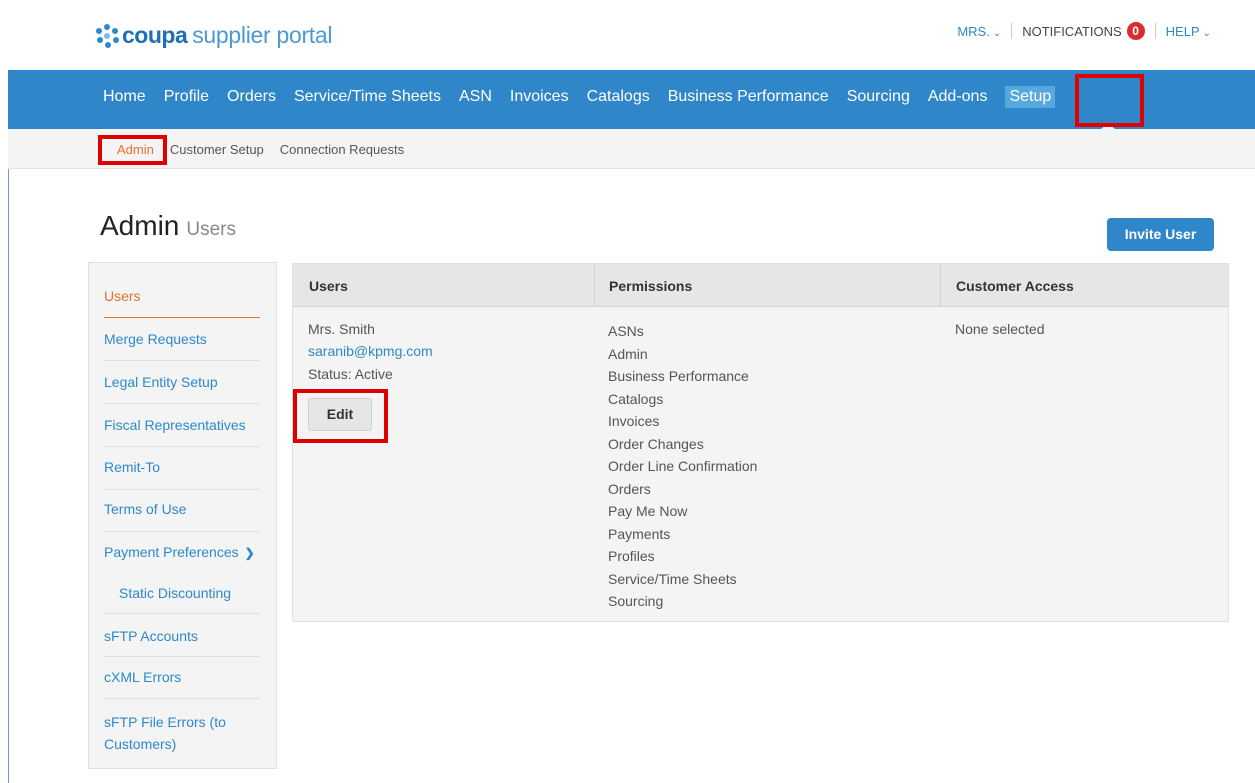 This screenshot has height=783, width=1255. I want to click on admin-highlight-box, so click(132, 150).